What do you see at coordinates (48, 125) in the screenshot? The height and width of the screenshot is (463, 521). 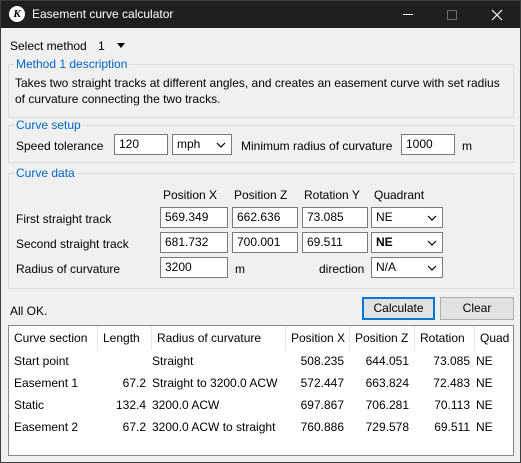 I see `curve-setup-title: Curve setup` at bounding box center [48, 125].